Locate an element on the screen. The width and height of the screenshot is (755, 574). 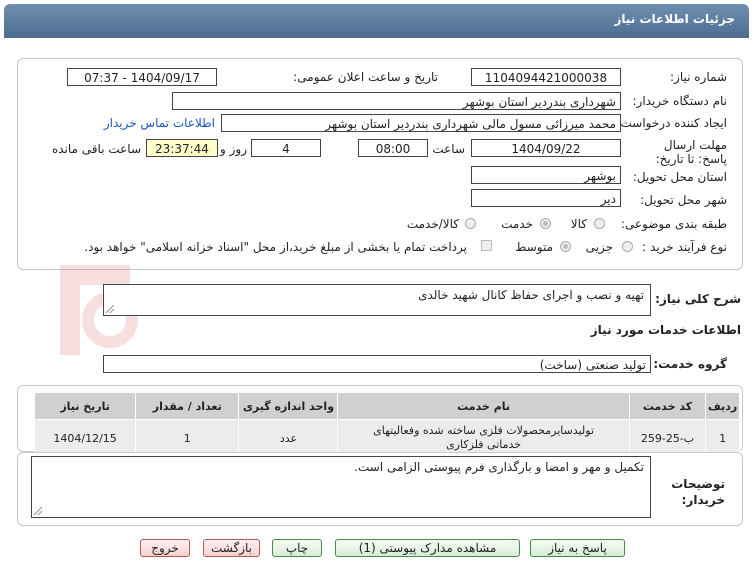
col-service-name: نام خدمت is located at coordinates (483, 406).